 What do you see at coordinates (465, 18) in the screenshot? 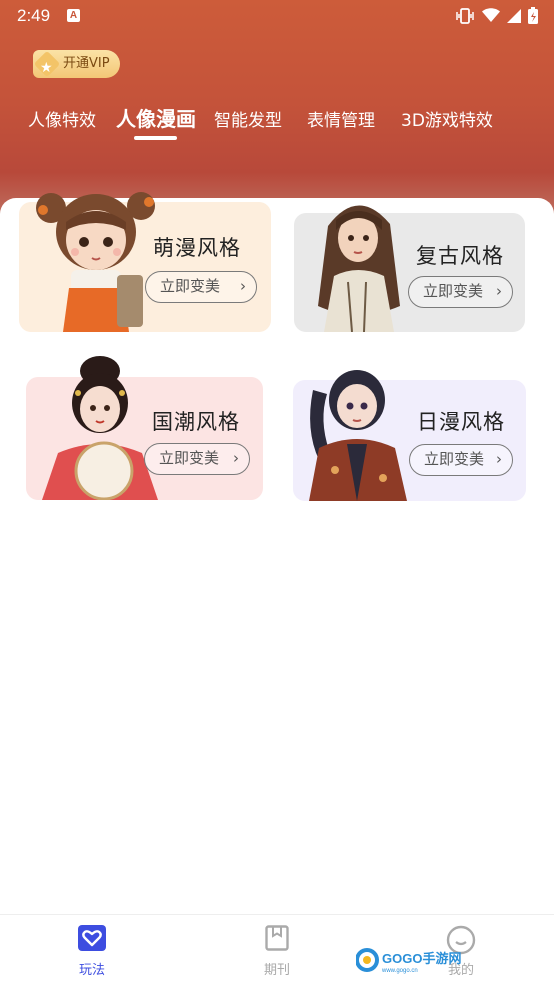
I see `vibrate-icon` at bounding box center [465, 18].